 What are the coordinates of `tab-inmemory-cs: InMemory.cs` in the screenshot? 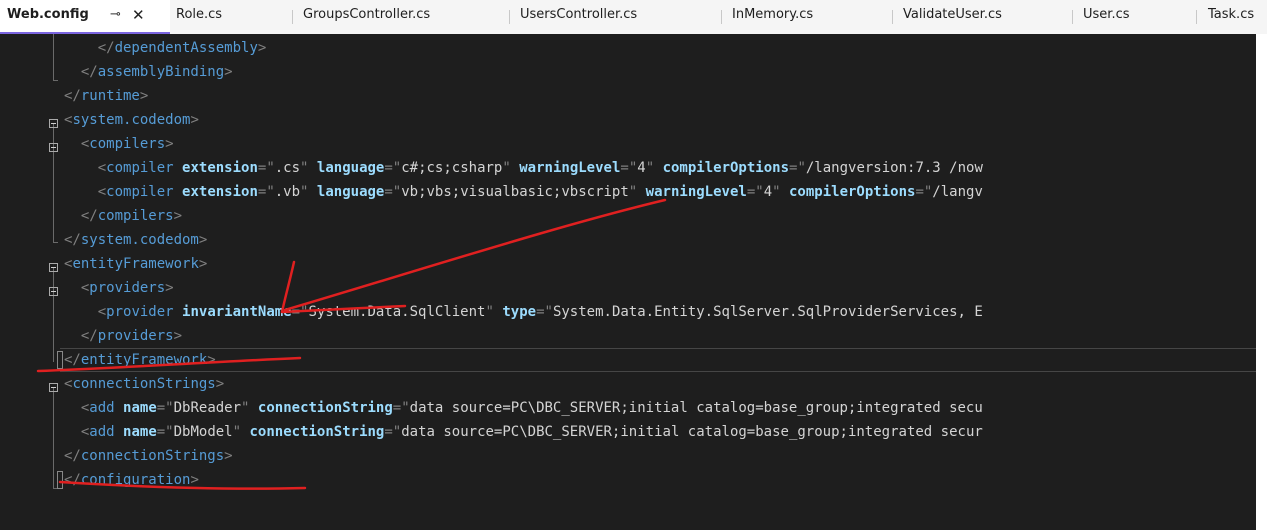 It's located at (772, 16).